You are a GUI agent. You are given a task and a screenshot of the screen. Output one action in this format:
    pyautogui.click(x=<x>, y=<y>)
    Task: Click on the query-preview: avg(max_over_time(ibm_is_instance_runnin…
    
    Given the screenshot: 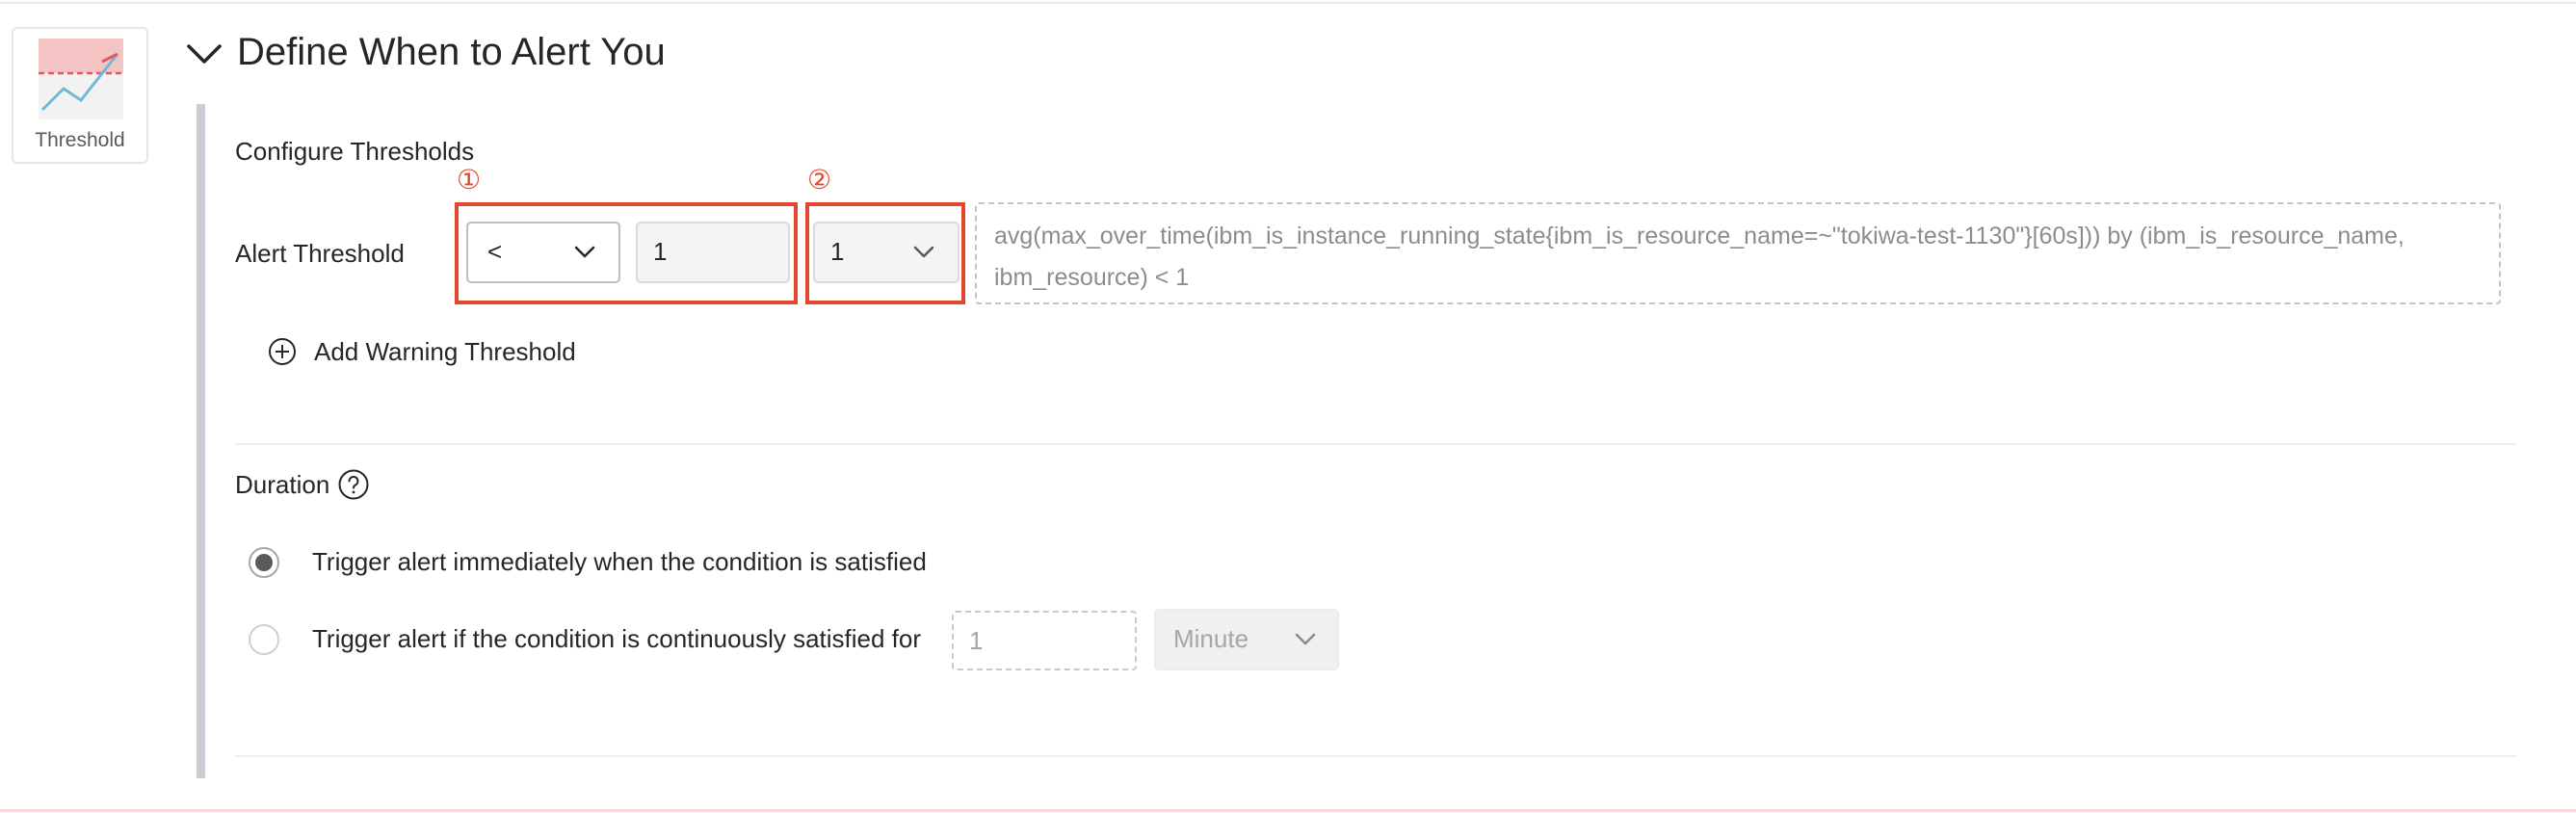 What is the action you would take?
    pyautogui.click(x=1738, y=253)
    